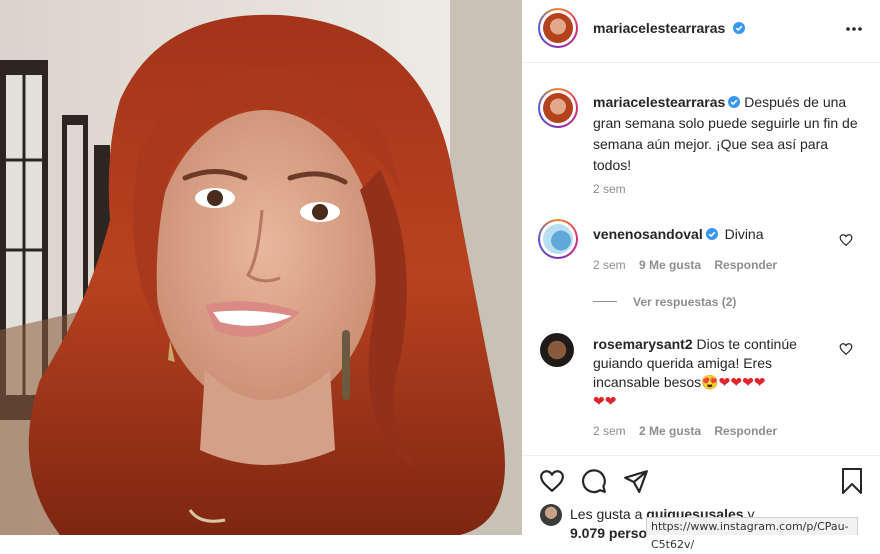 This screenshot has height=554, width=880. Describe the element at coordinates (606, 514) in the screenshot. I see `likes-prefix: Les gusta a` at that location.